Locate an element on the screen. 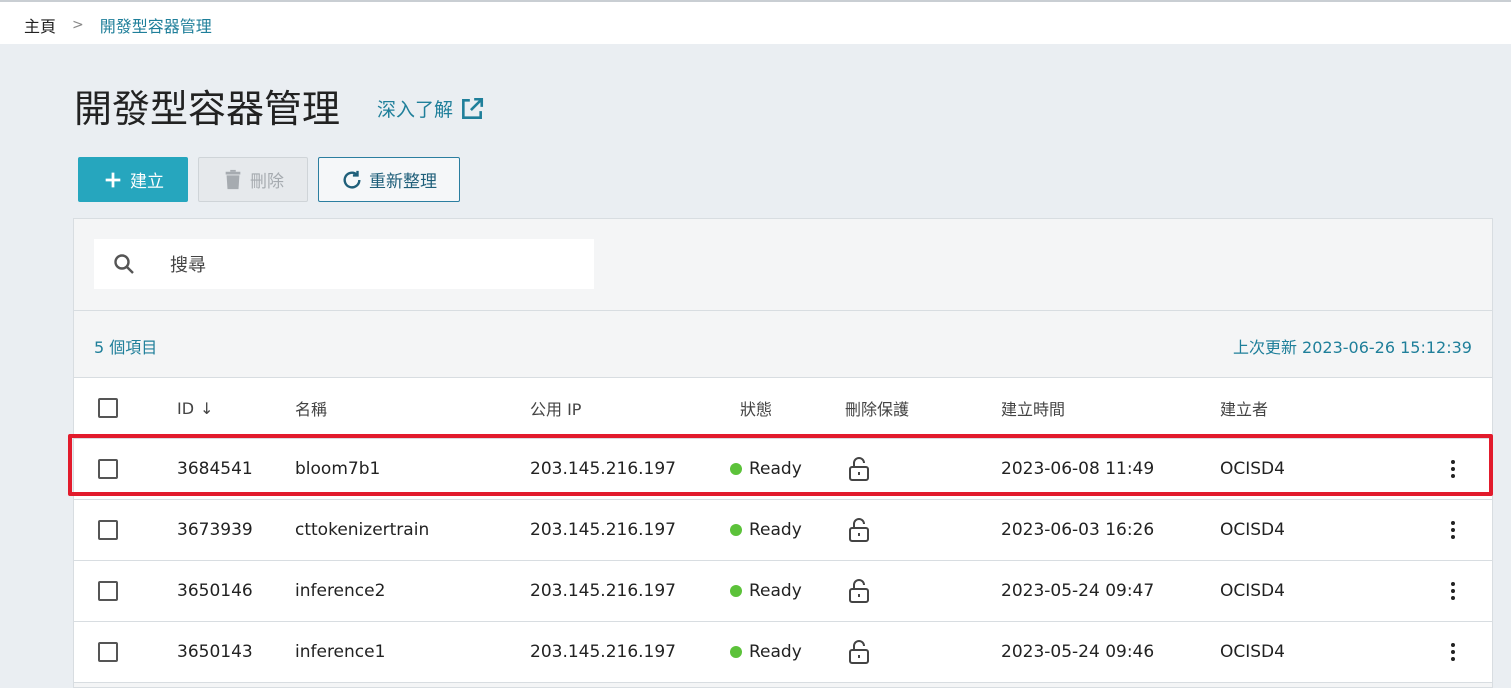  create-button: 建立 is located at coordinates (133, 179).